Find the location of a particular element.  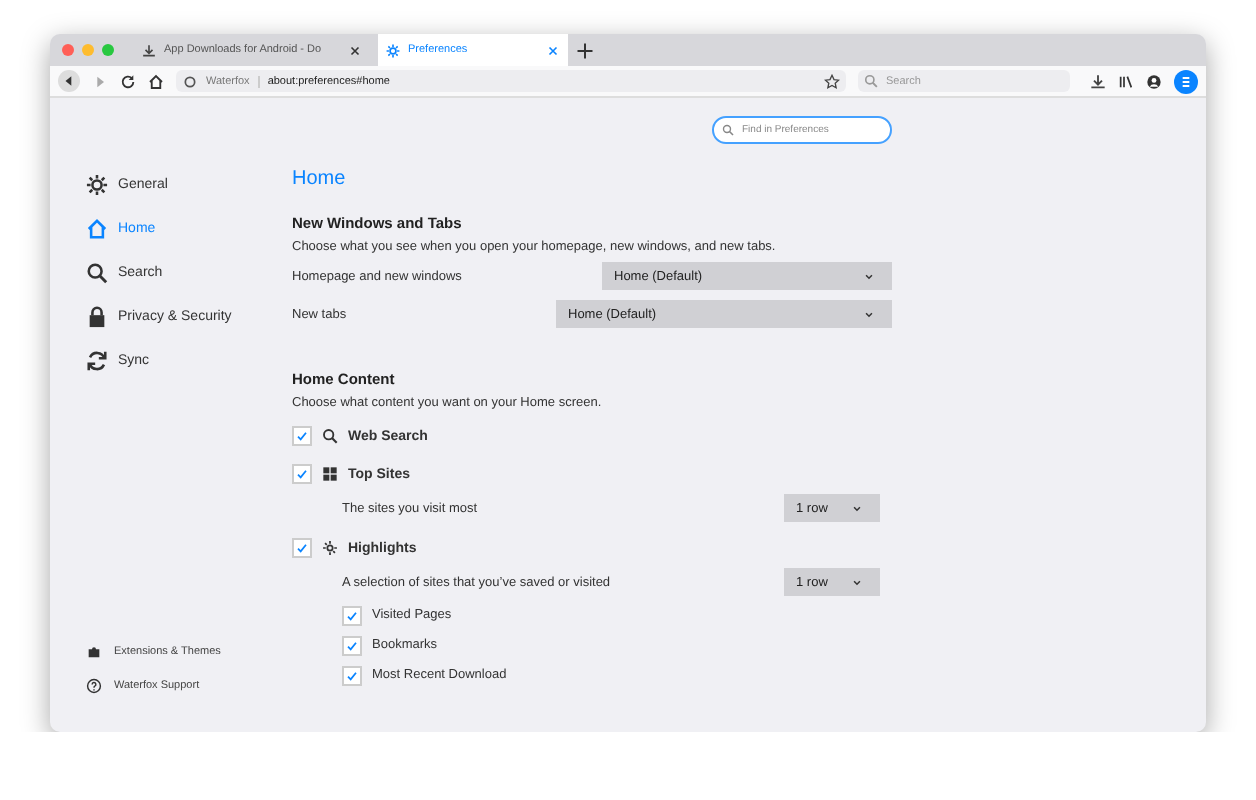

circle-icon is located at coordinates (190, 81).